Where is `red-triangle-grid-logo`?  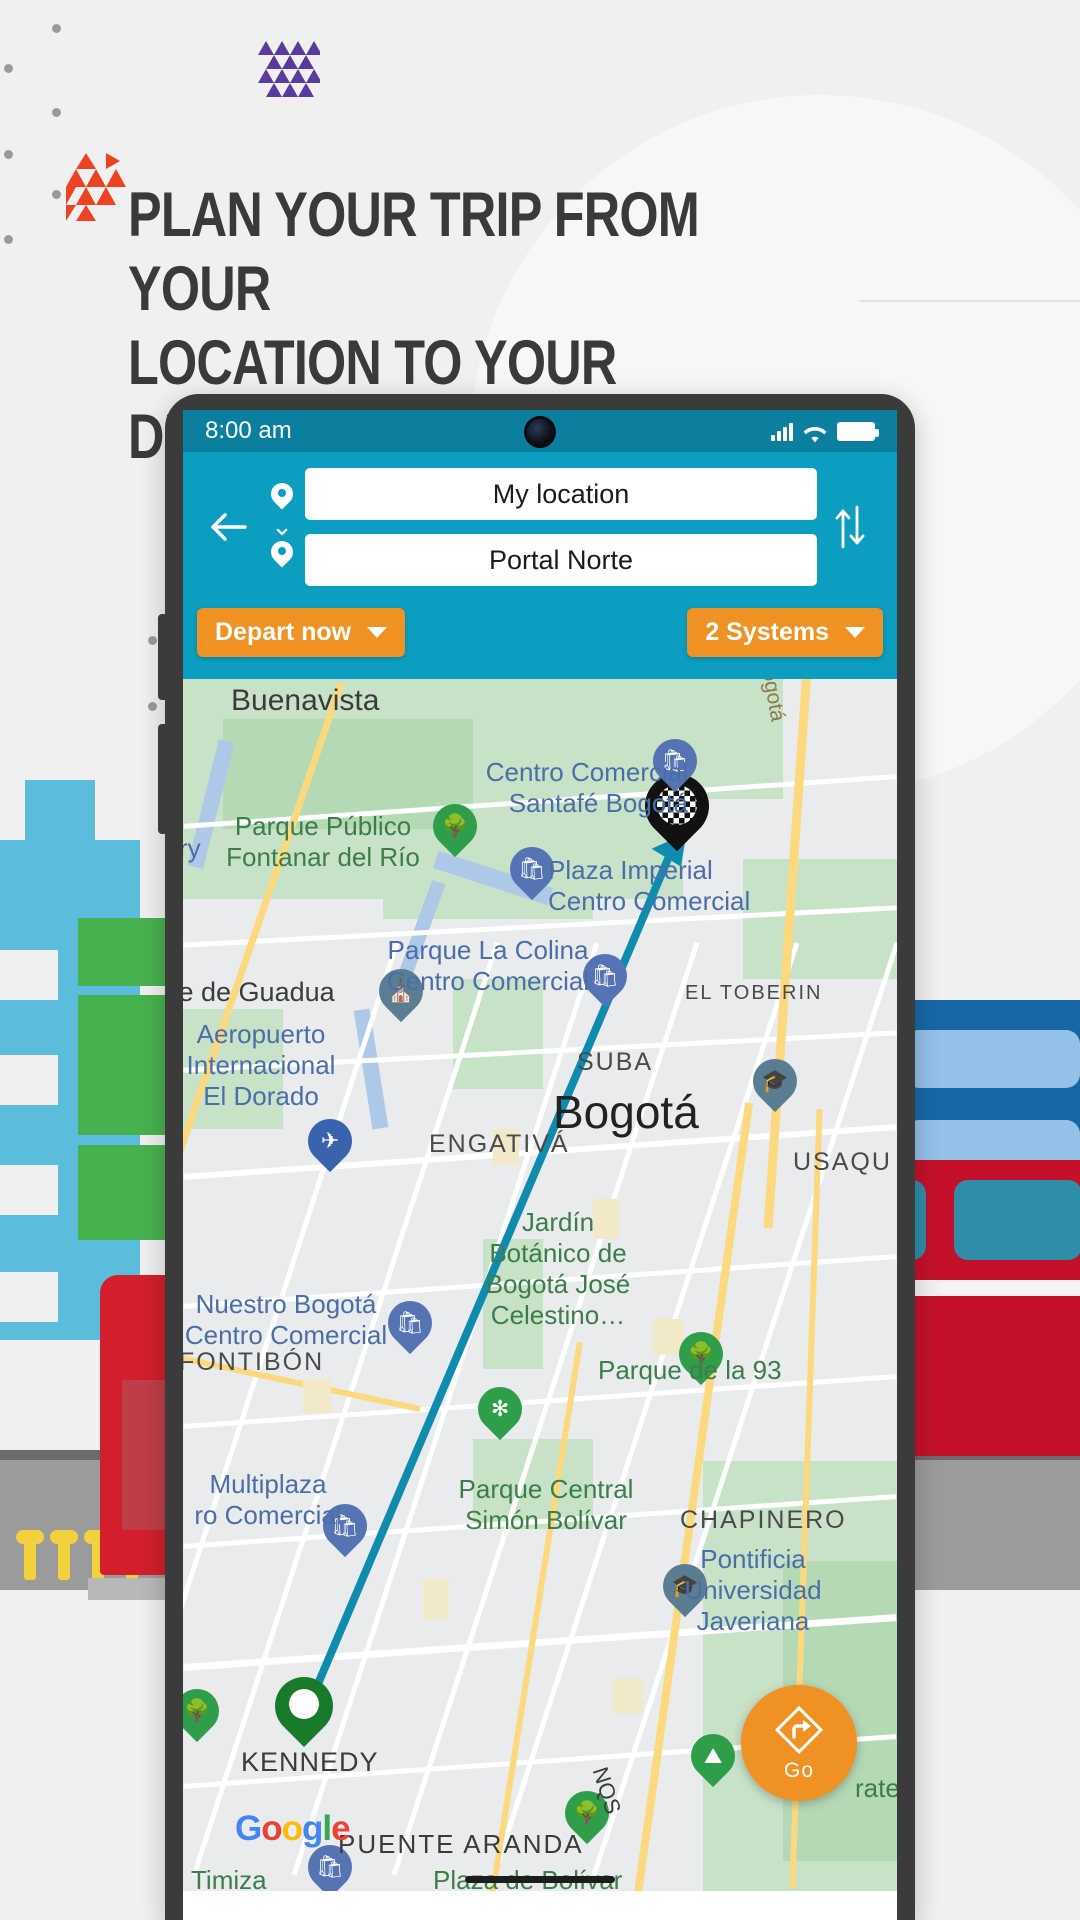 red-triangle-grid-logo is located at coordinates (96, 187).